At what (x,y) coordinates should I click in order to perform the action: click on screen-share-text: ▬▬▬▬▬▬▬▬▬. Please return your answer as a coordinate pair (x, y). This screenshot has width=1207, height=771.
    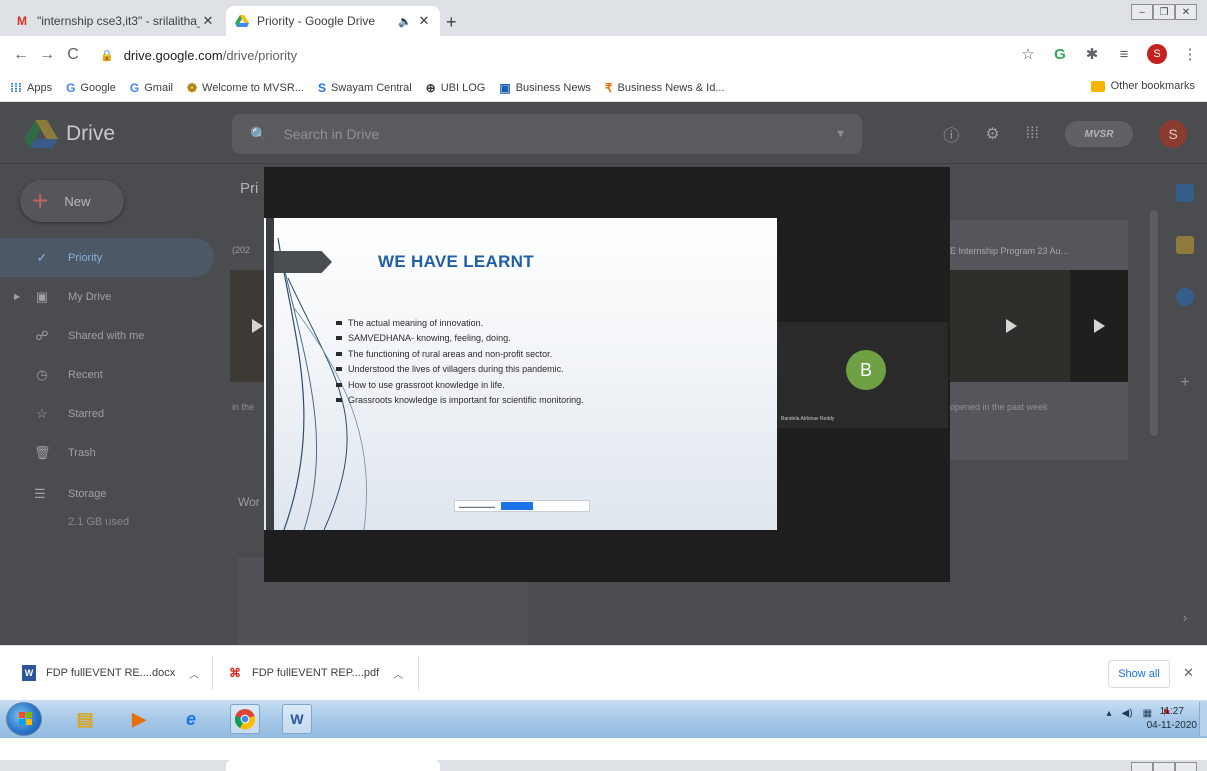
    Looking at the image, I should click on (477, 506).